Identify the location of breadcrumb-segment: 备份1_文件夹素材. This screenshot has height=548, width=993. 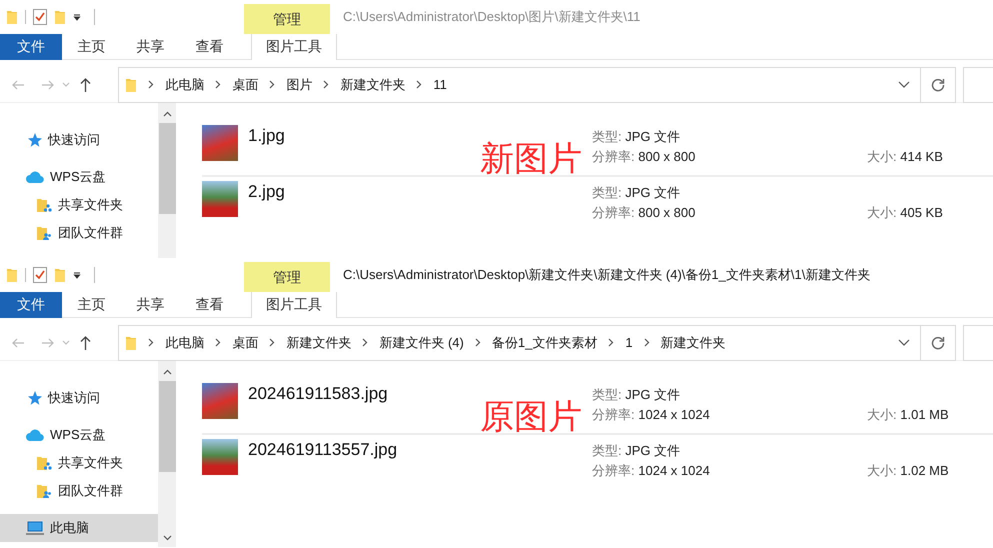
(545, 342).